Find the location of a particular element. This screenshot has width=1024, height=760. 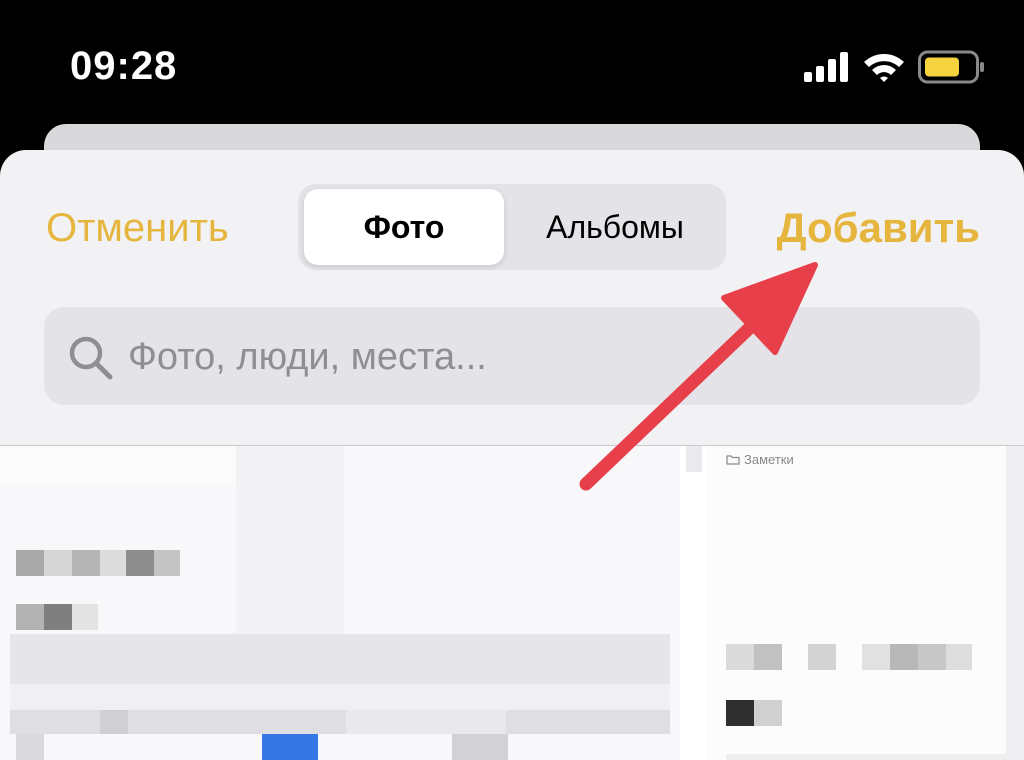

notes-label: Заметки is located at coordinates (760, 459).